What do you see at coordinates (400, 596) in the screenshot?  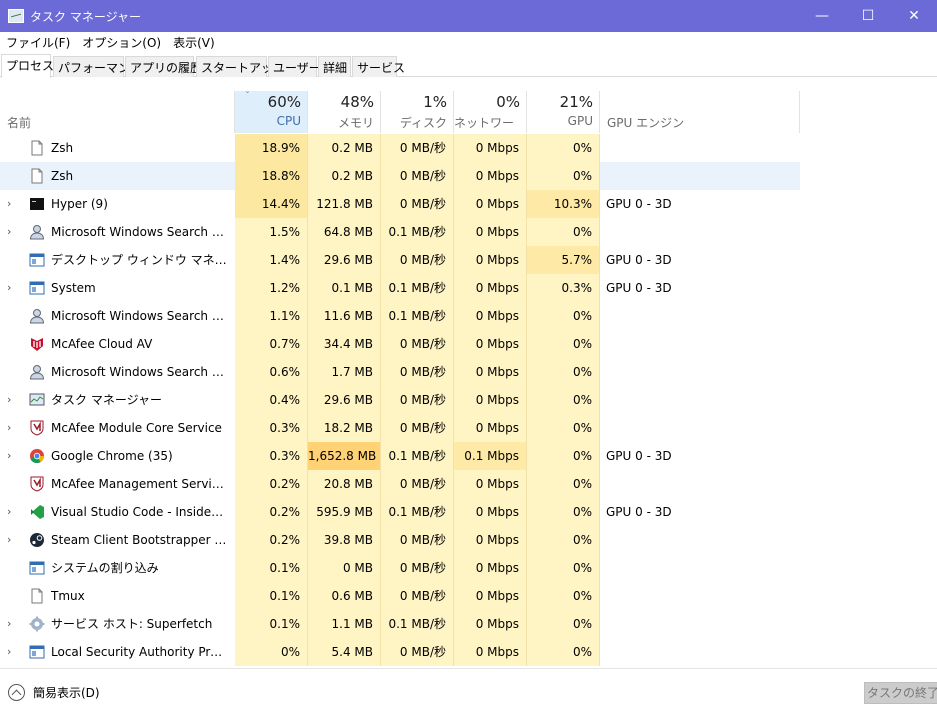 I see `table-row: Tmux 0.1% 0.6 MB 0 MB/秒 0 Mbps 0%` at bounding box center [400, 596].